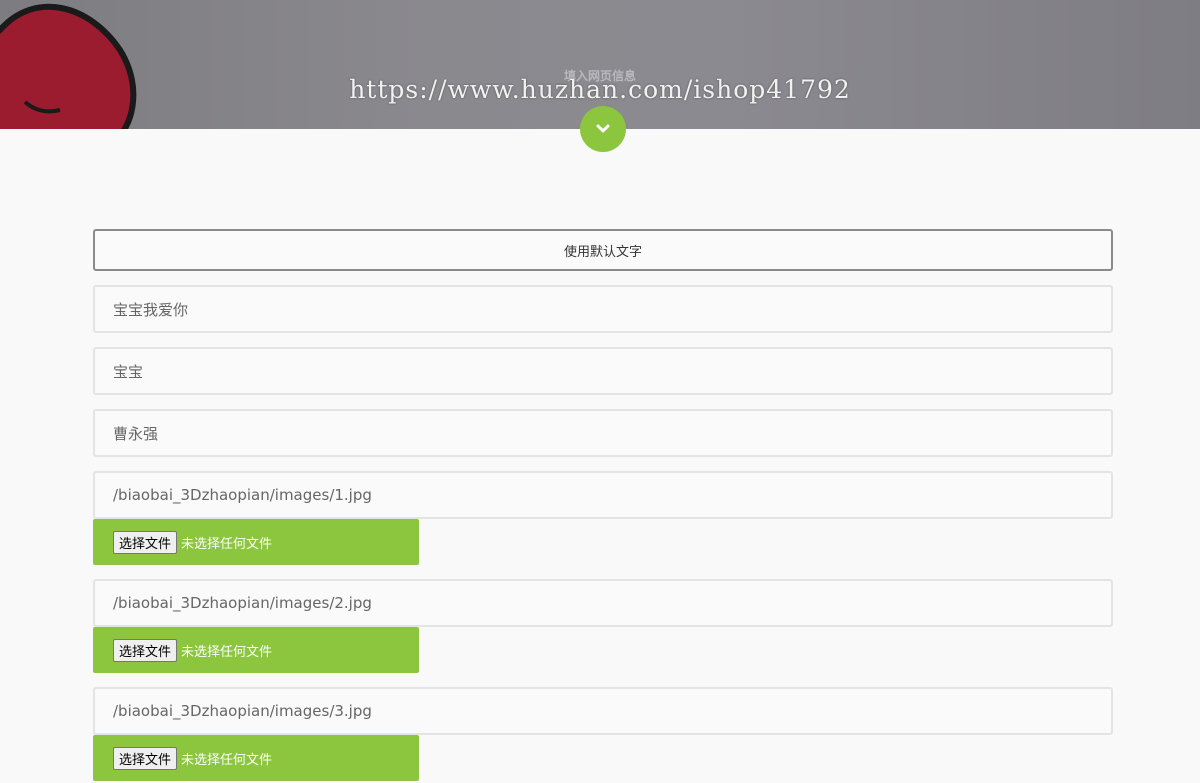 The image size is (1200, 783). Describe the element at coordinates (603, 711) in the screenshot. I see `image-path-field-3: /biaobai_3Dzhaopian/images/3.jpg` at that location.